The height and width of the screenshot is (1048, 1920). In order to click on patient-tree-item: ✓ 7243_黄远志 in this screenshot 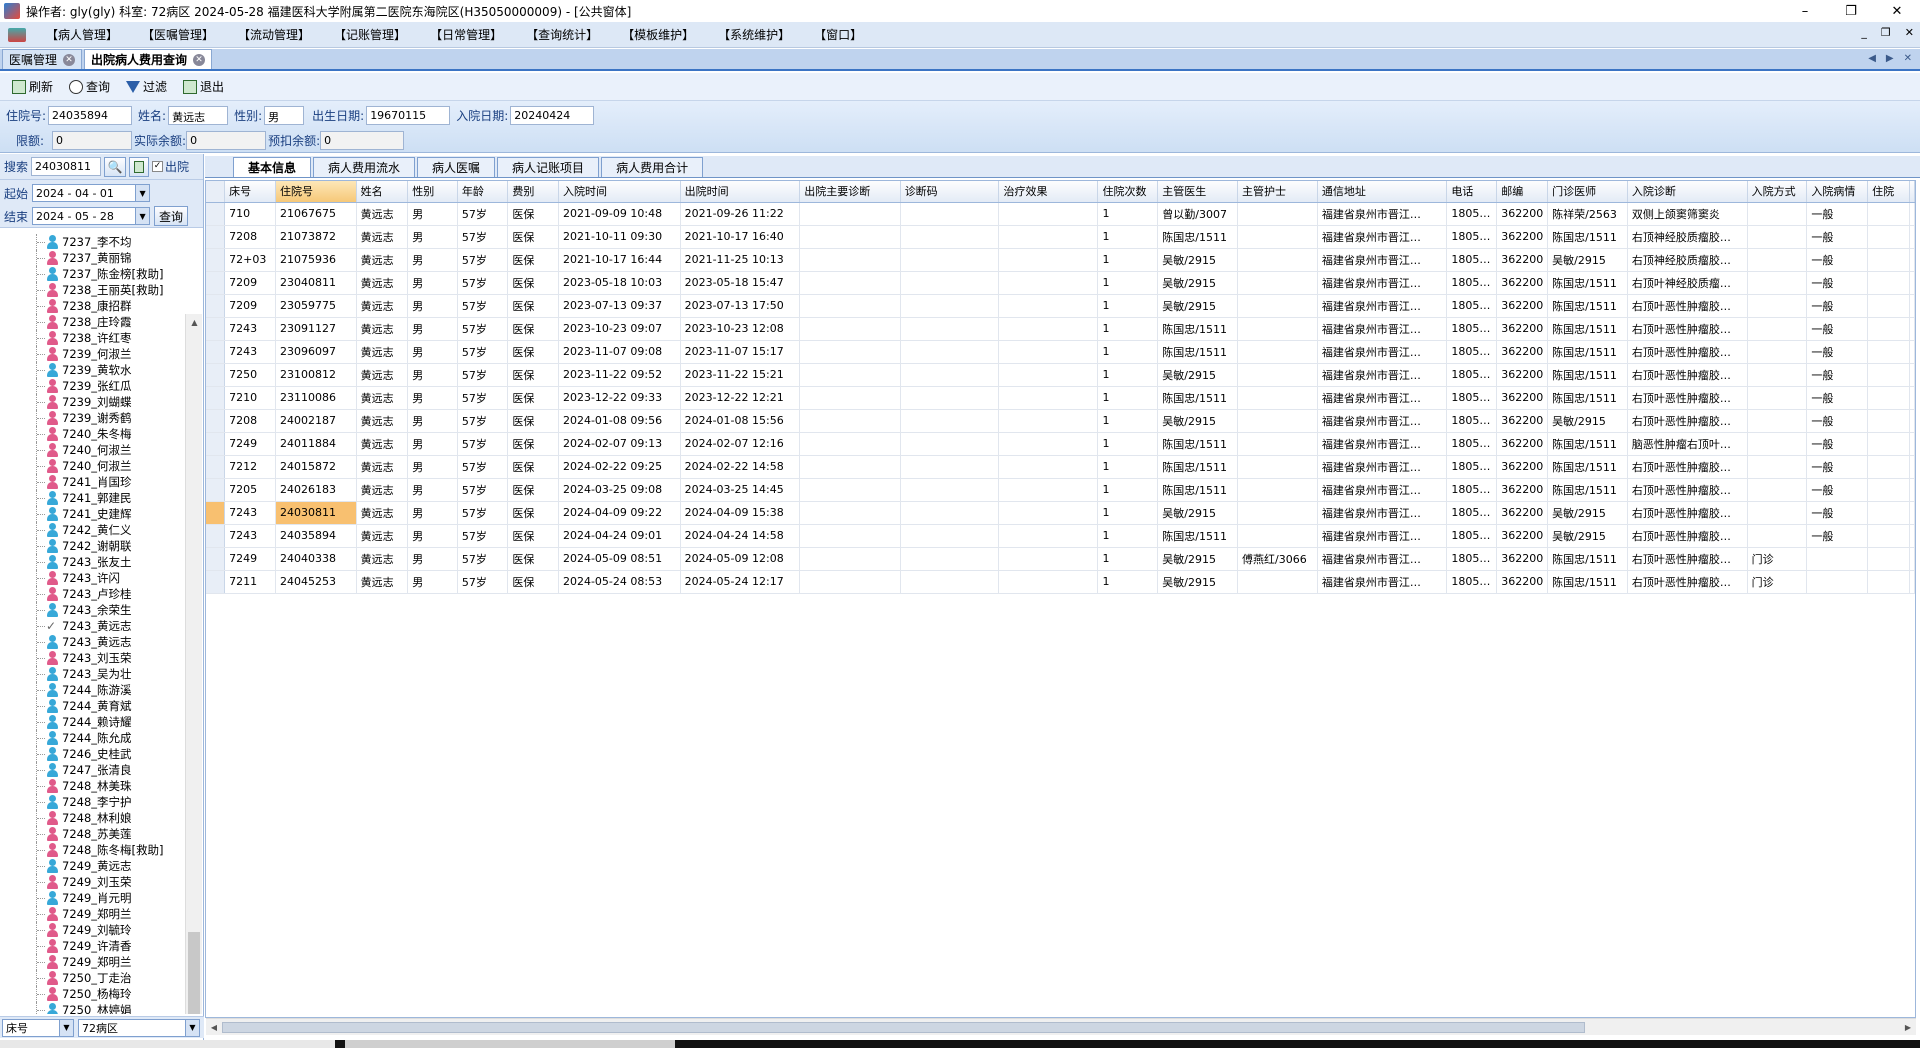, I will do `click(92, 626)`.